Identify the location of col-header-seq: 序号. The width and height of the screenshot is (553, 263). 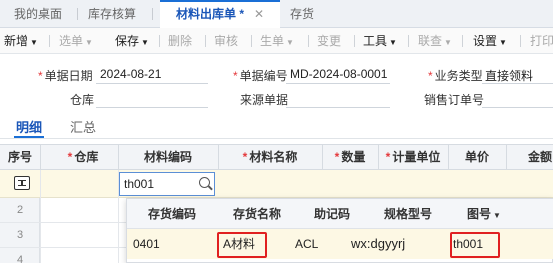
(20, 157).